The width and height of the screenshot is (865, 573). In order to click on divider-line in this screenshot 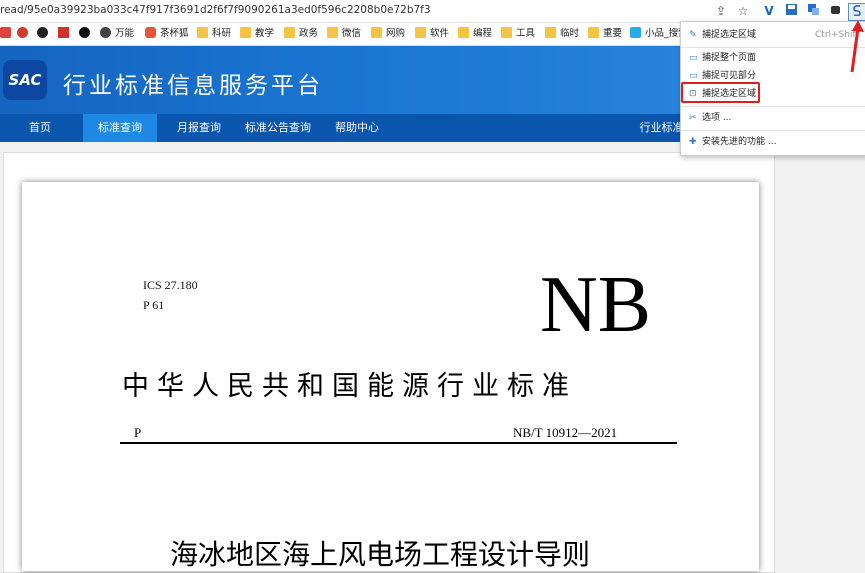, I will do `click(398, 443)`.